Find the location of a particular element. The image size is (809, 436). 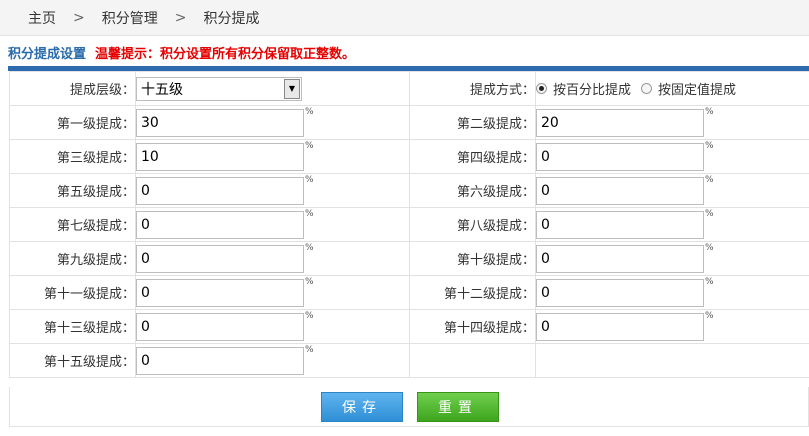

method-option-label: 按固定值提成 is located at coordinates (697, 90).